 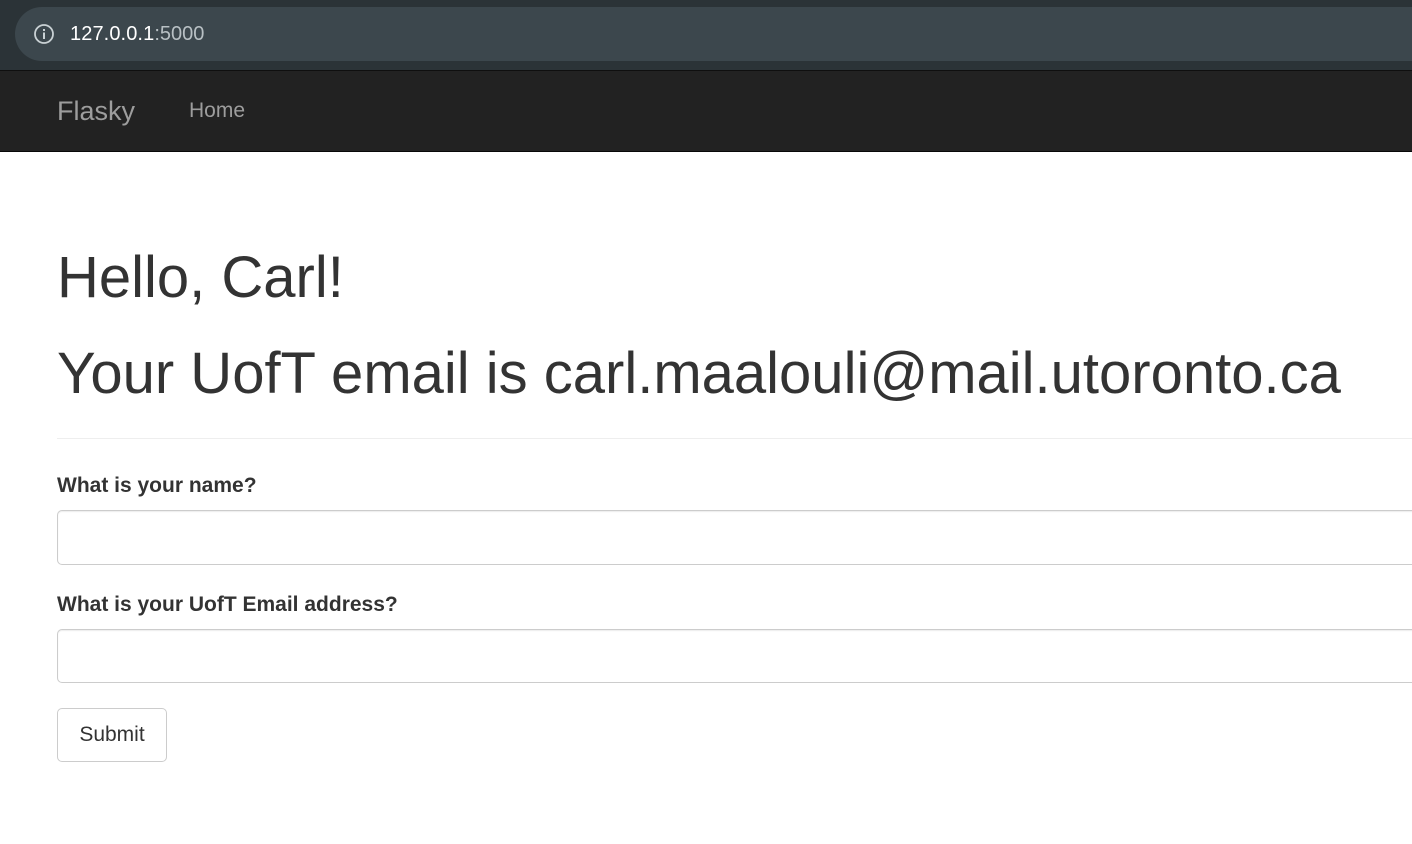 What do you see at coordinates (734, 438) in the screenshot?
I see `divider` at bounding box center [734, 438].